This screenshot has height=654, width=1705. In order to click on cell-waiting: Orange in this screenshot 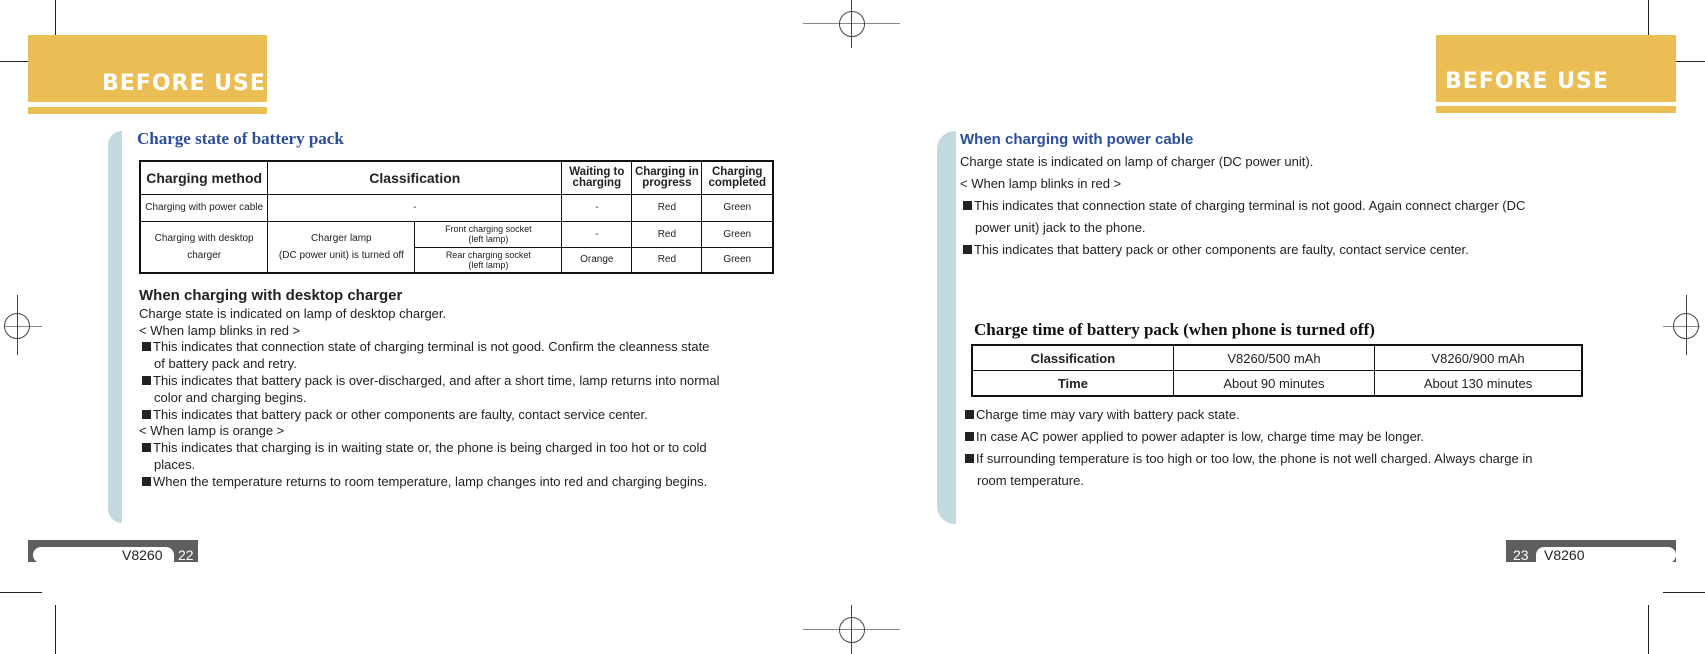, I will do `click(597, 260)`.